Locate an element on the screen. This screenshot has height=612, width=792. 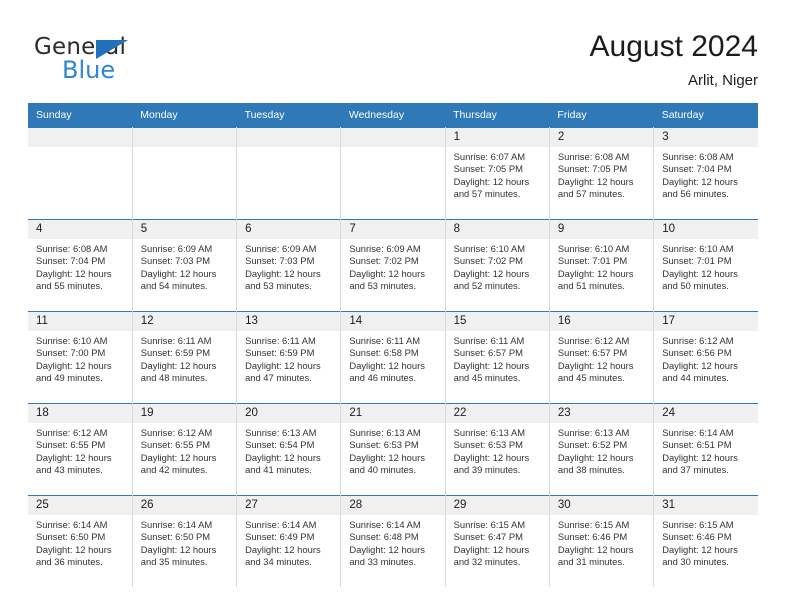
weekday-header-monday: Monday is located at coordinates (184, 115).